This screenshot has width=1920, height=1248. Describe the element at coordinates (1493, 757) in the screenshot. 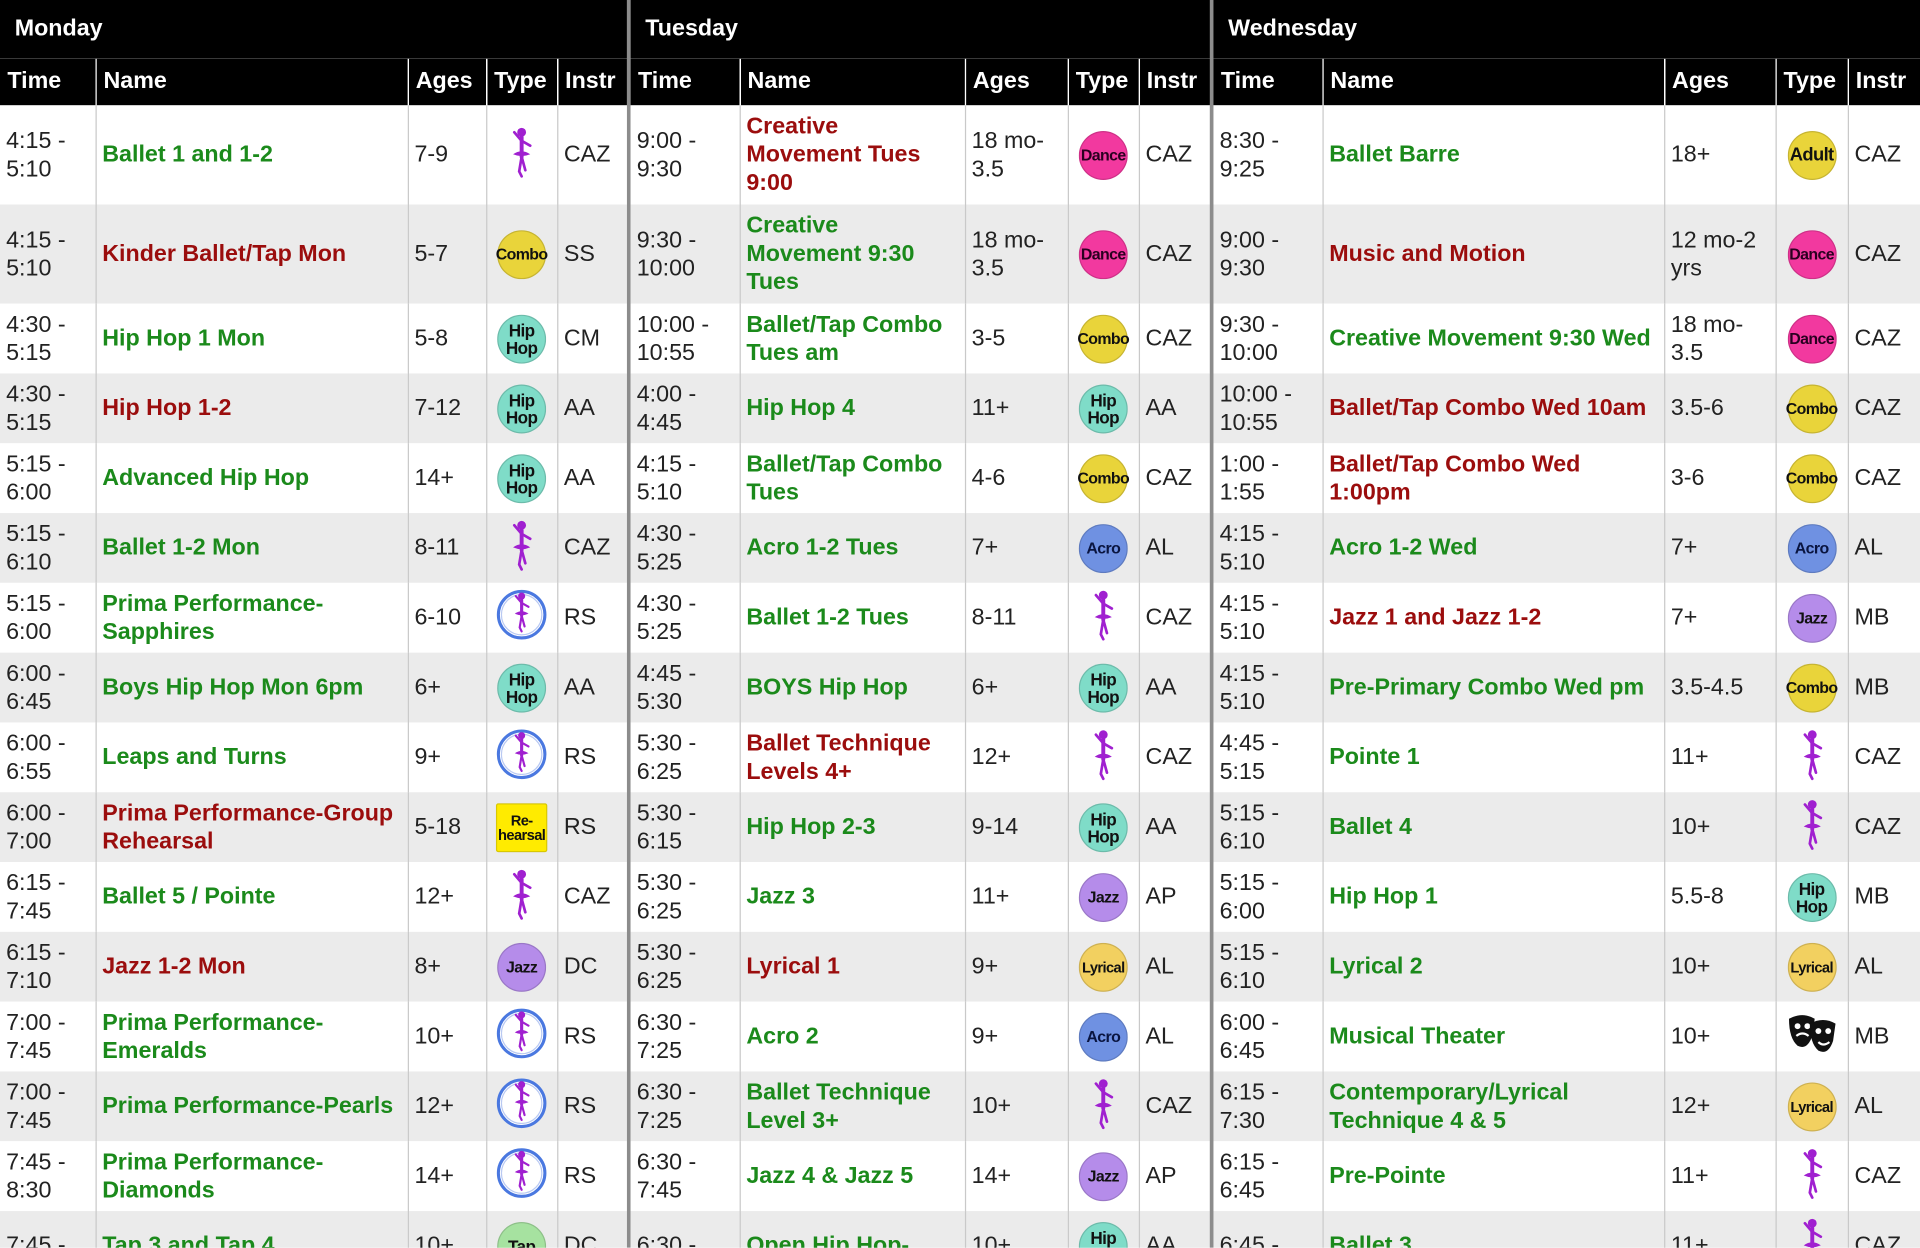

I see `class-name-link: Pointe 1` at that location.